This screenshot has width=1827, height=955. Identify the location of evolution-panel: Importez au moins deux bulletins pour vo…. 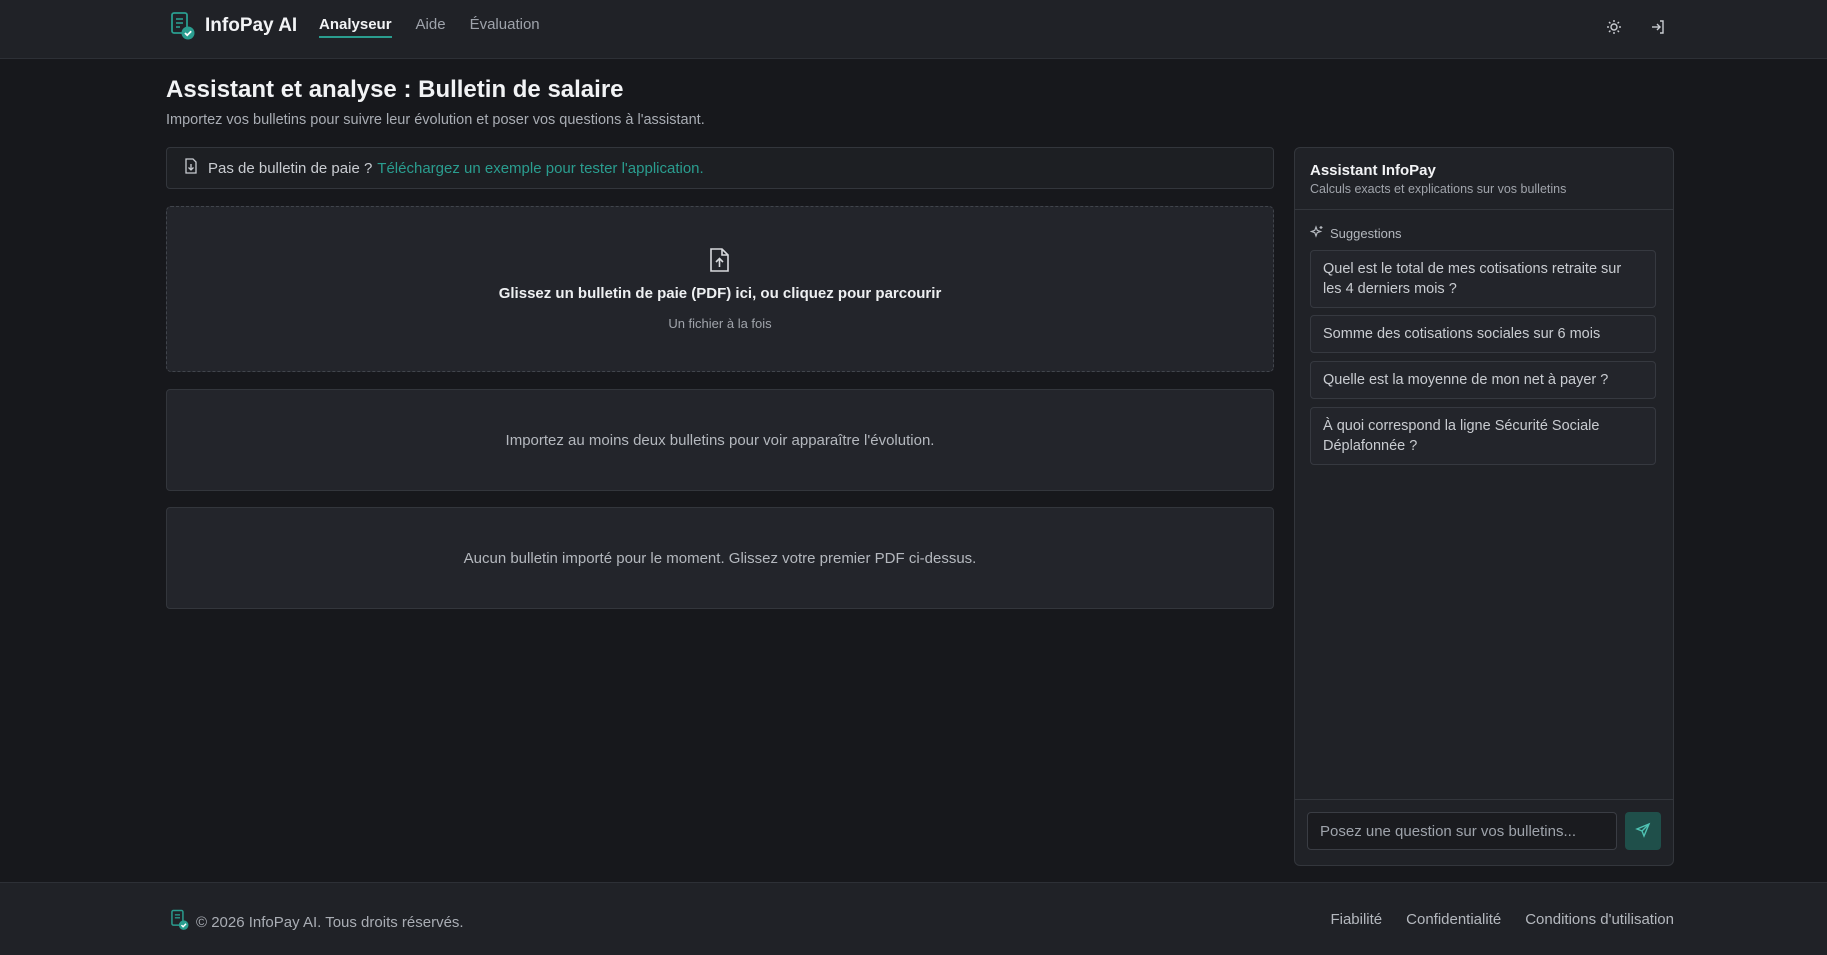
(720, 440).